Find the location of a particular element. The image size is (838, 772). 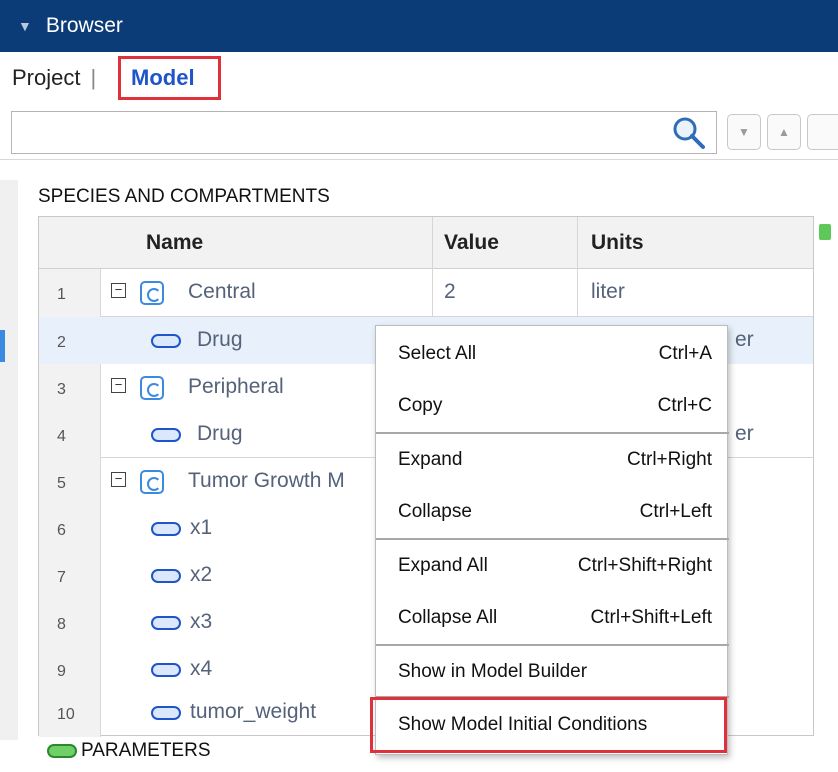

menu-item-show-in-model-builder: Show in Model Builder is located at coordinates (552, 671).